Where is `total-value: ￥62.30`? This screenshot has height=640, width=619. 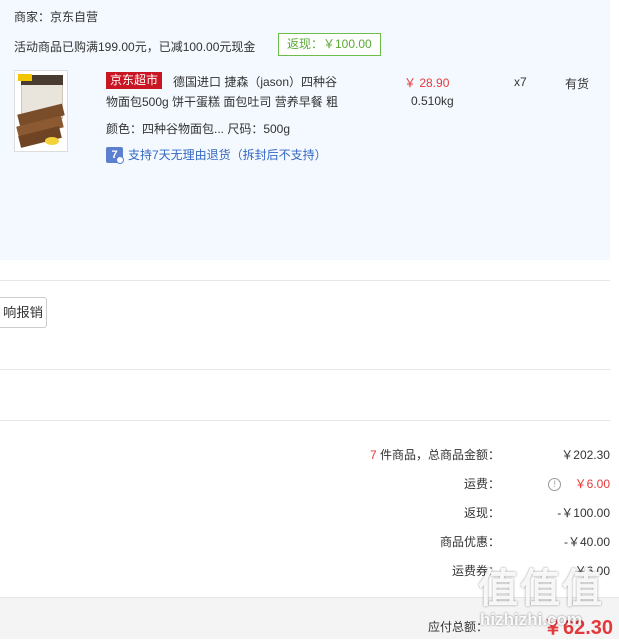
total-value: ￥62.30 is located at coordinates (578, 628).